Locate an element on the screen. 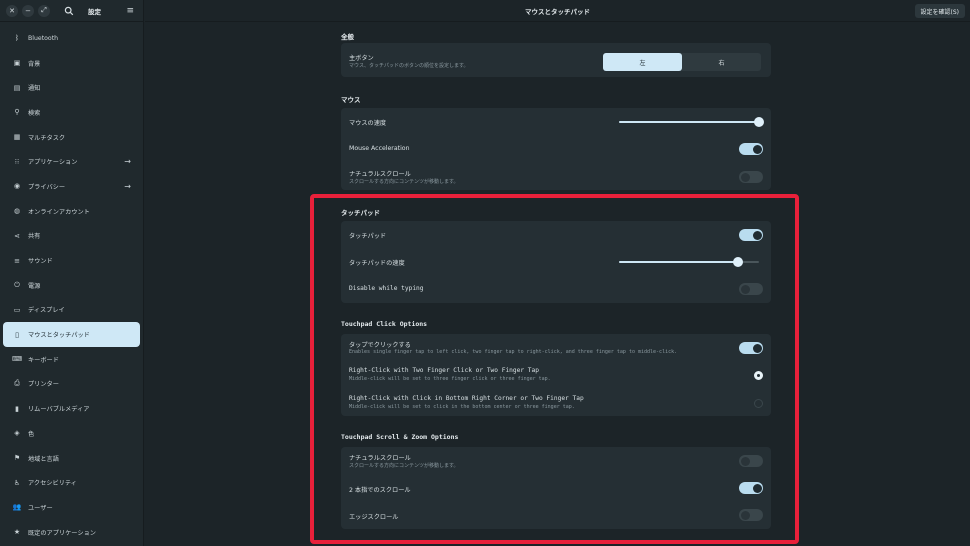 Image resolution: width=970 pixels, height=546 pixels. users-icon: 👥 is located at coordinates (17, 507).